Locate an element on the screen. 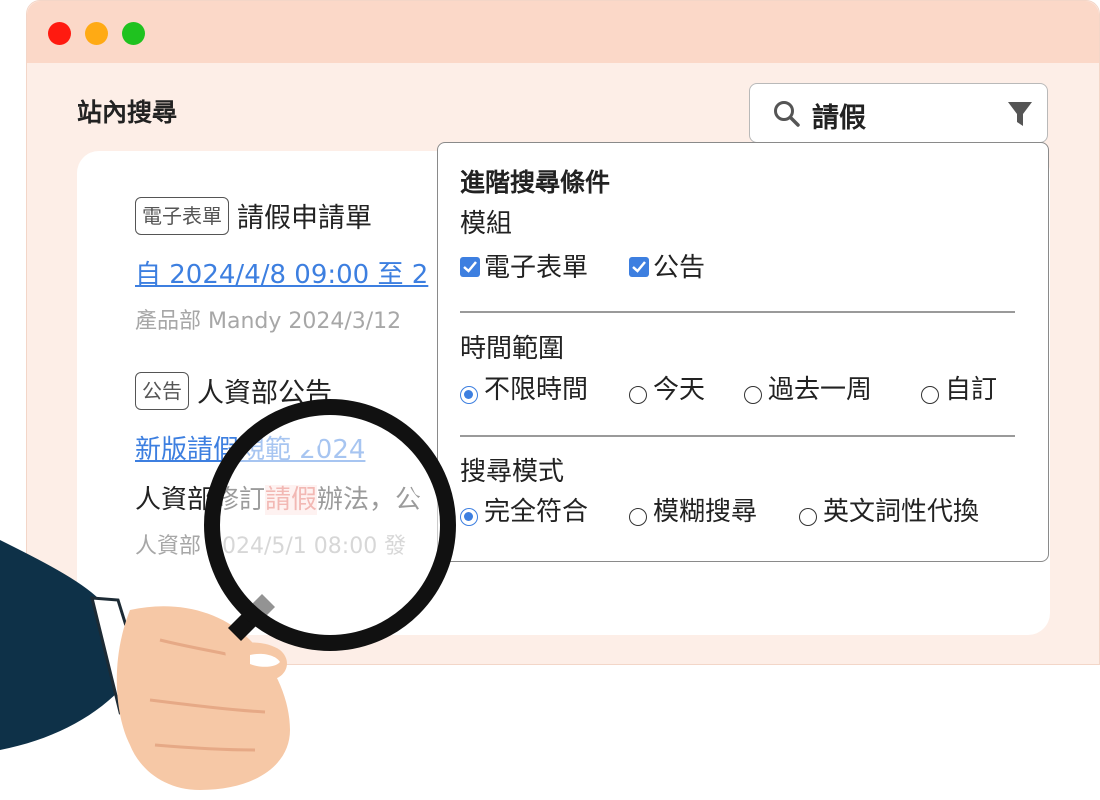  snippet-text: 人資部修訂 is located at coordinates (200, 500).